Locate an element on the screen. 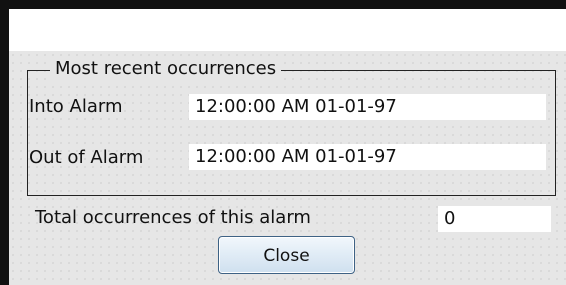  out-of-alarm-field: 12:00:00 AM 01-01-97 is located at coordinates (367, 157).